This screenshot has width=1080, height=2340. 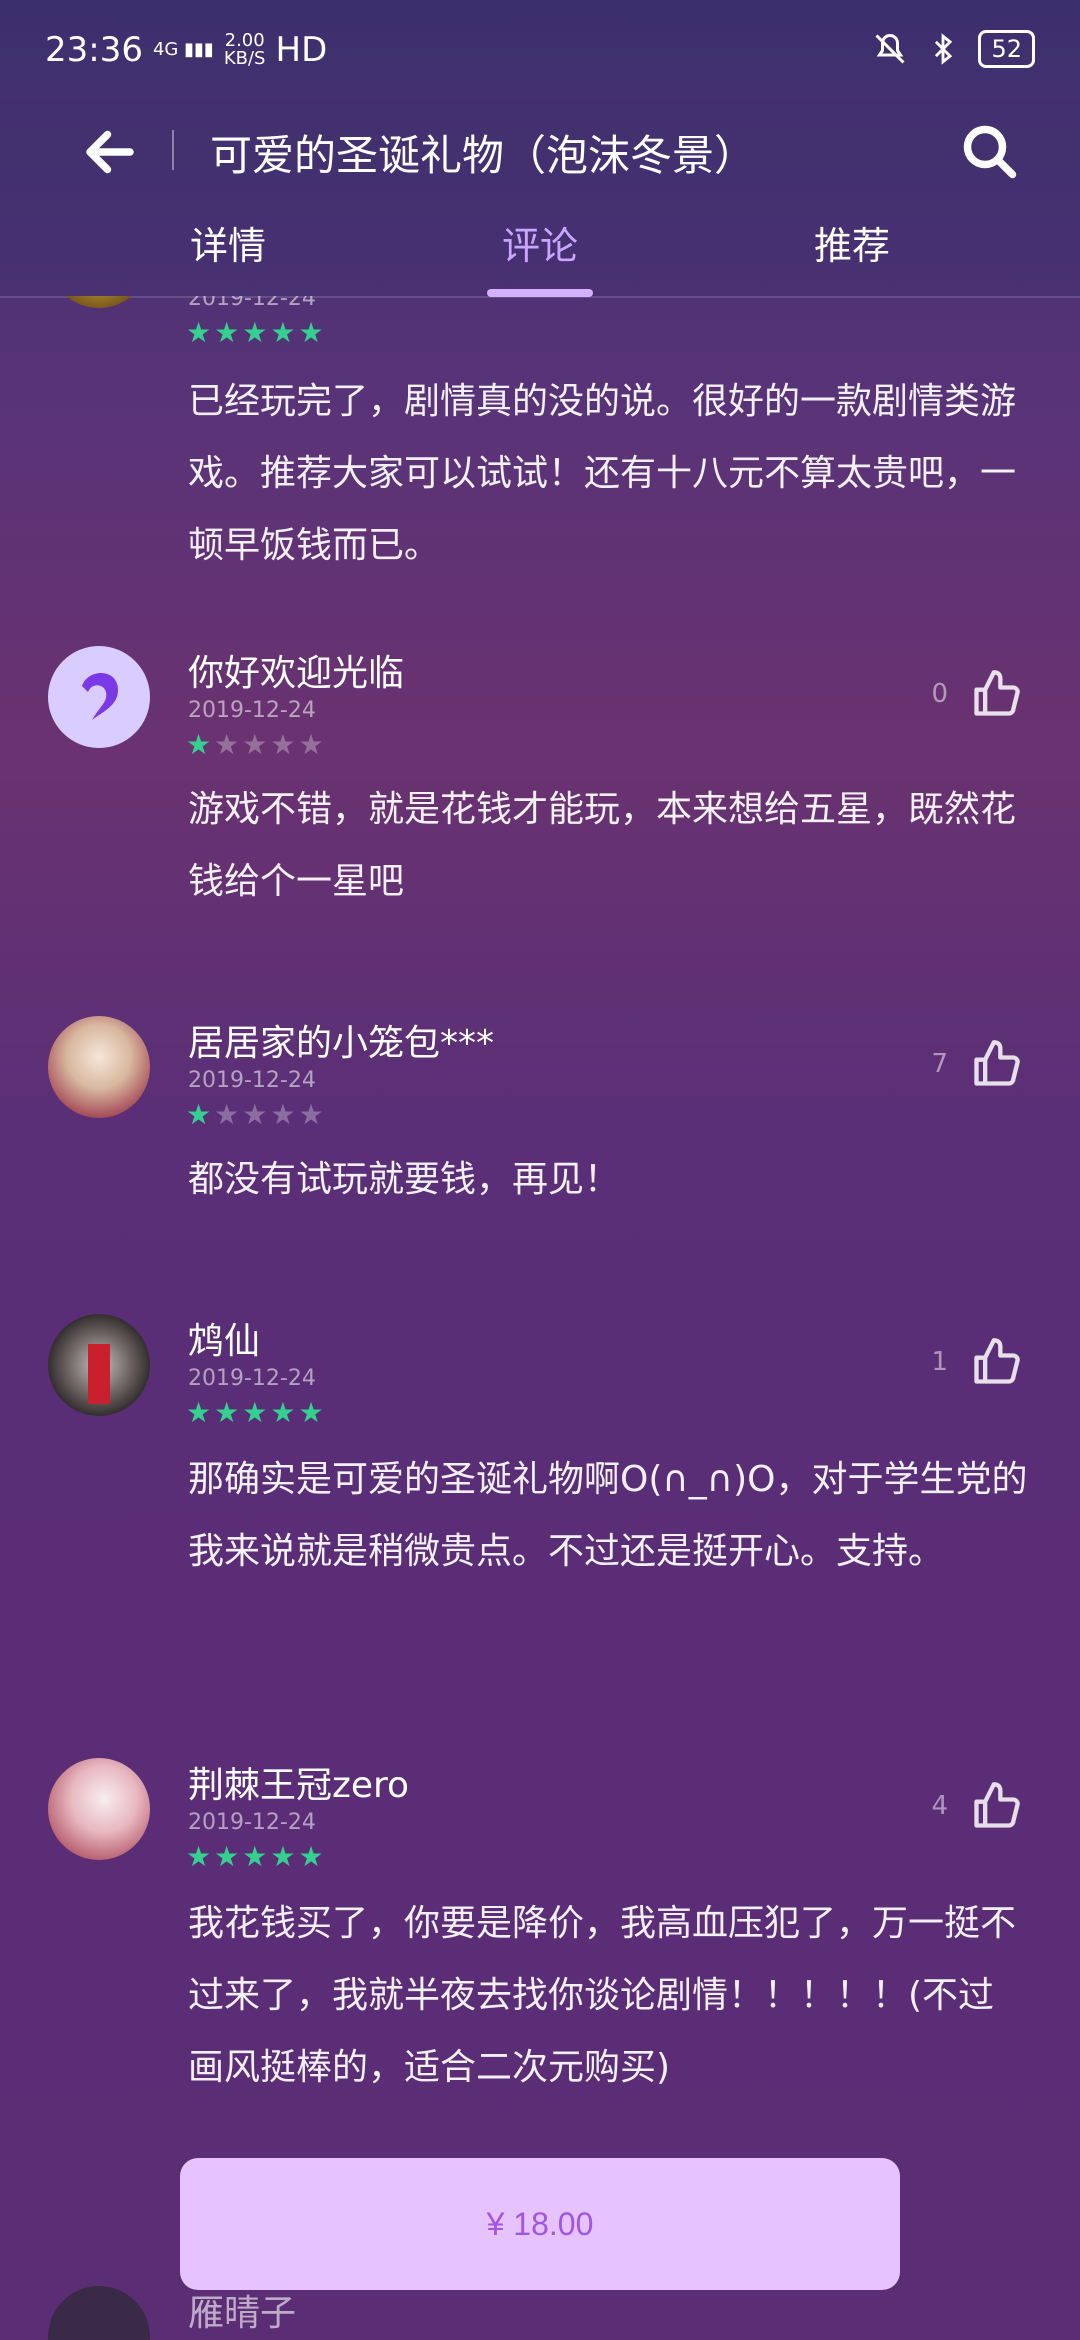 What do you see at coordinates (540, 242) in the screenshot?
I see `tab-comments: 评论` at bounding box center [540, 242].